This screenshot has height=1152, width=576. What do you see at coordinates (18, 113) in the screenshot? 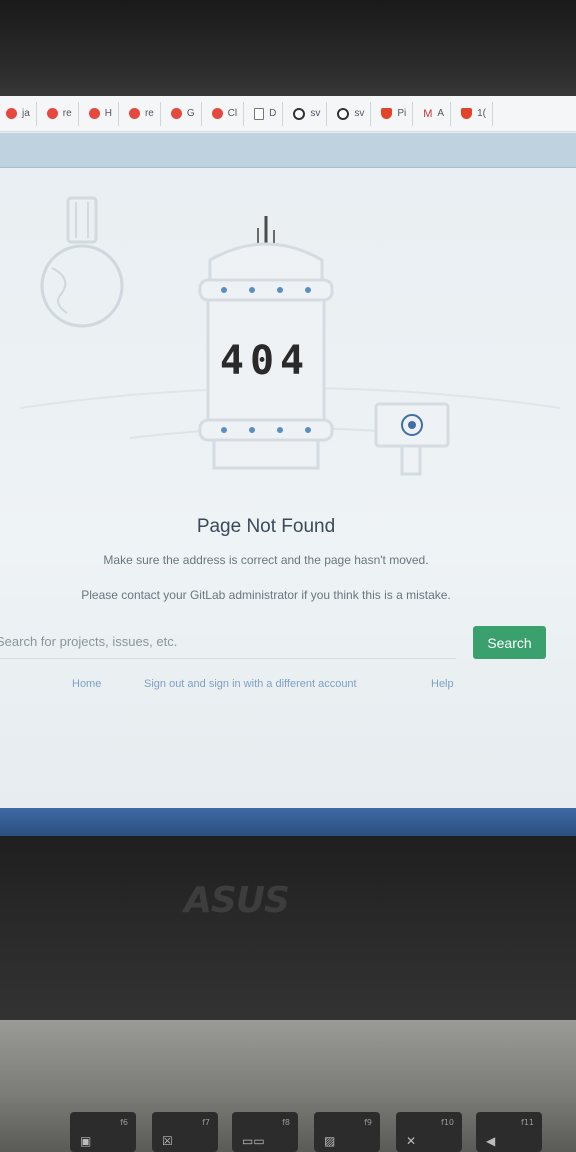
I see `bookmark-item: ja` at bounding box center [18, 113].